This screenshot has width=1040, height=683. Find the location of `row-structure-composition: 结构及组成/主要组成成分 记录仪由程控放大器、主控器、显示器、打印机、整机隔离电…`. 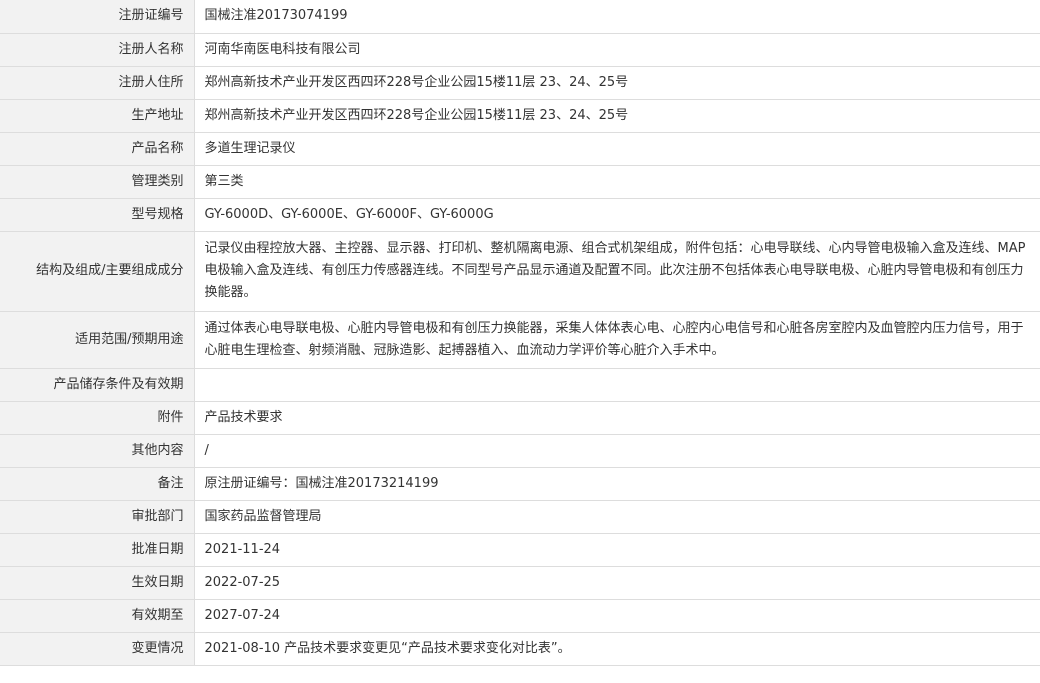

row-structure-composition: 结构及组成/主要组成成分 记录仪由程控放大器、主控器、显示器、打印机、整机隔离电… is located at coordinates (520, 271).